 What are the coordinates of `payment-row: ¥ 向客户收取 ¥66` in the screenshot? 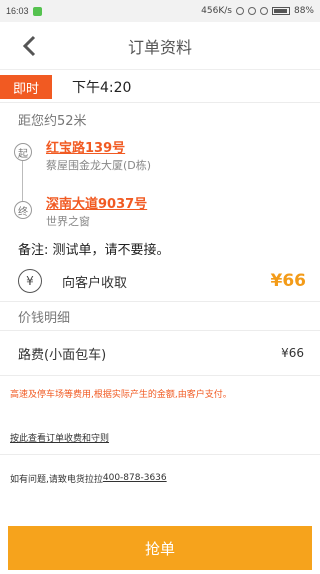 It's located at (160, 281).